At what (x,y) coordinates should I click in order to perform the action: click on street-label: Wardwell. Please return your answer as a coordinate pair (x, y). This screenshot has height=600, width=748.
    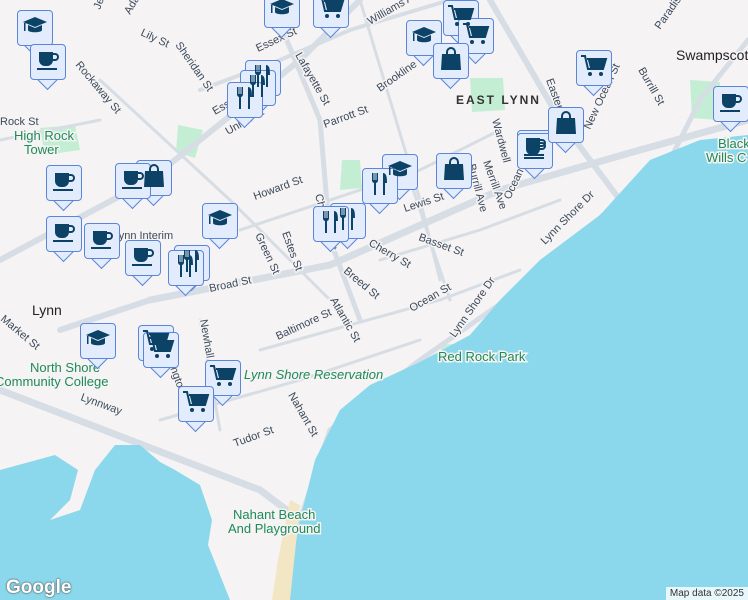
    Looking at the image, I should click on (500, 141).